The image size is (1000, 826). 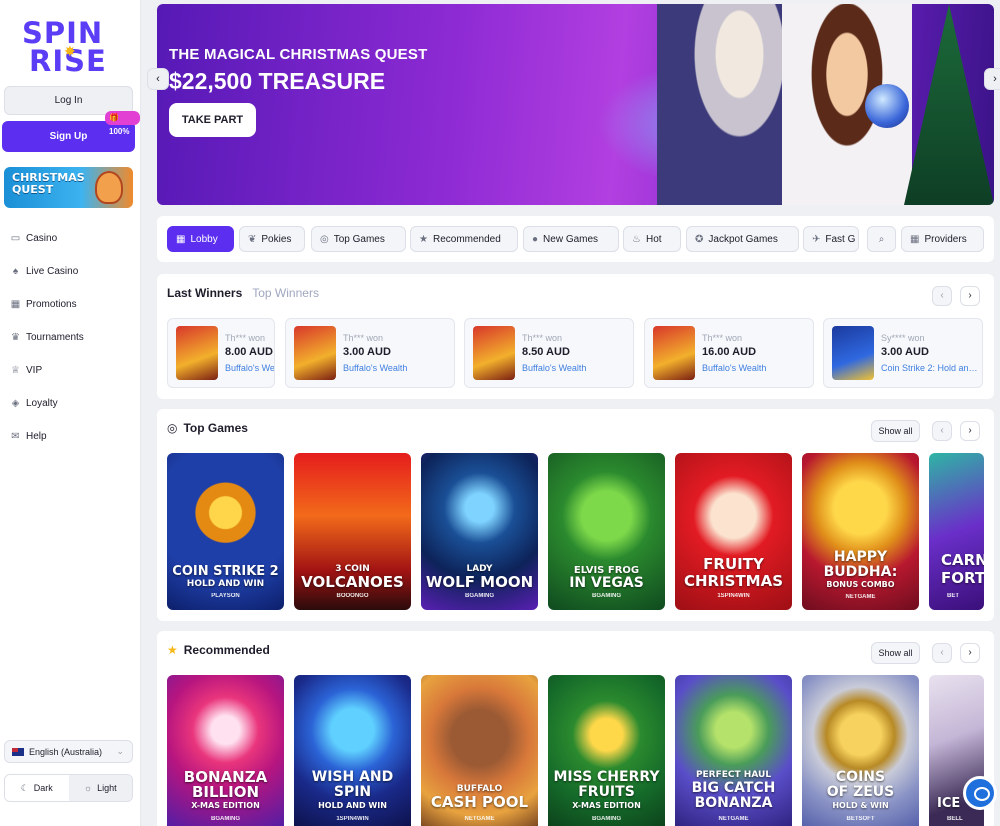 What do you see at coordinates (729, 353) in the screenshot?
I see `winner-card: Th*** won 16.00 AUD Buffalo's Wealth` at bounding box center [729, 353].